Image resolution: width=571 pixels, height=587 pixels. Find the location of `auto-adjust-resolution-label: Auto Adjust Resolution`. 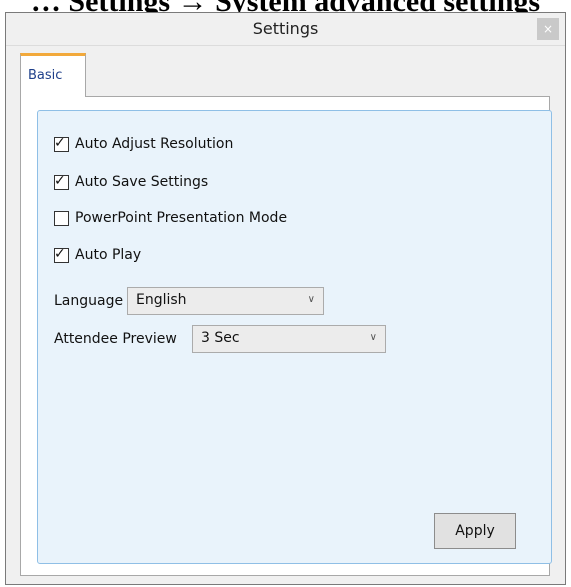

auto-adjust-resolution-label: Auto Adjust Resolution is located at coordinates (154, 144).